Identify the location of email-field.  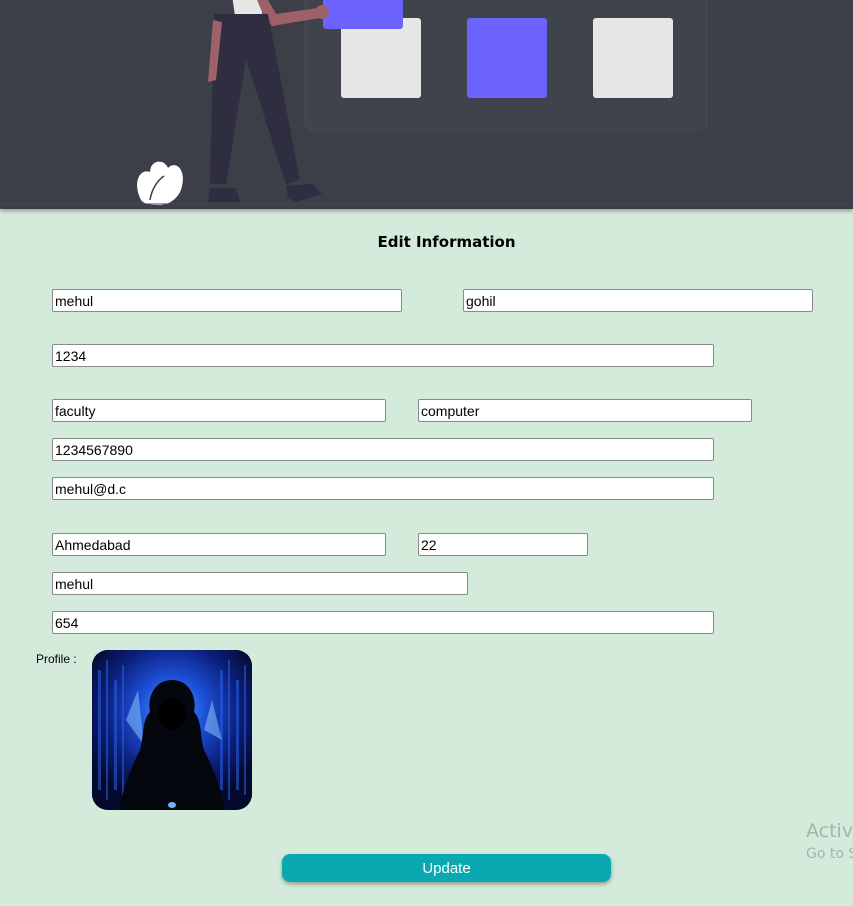
(383, 488).